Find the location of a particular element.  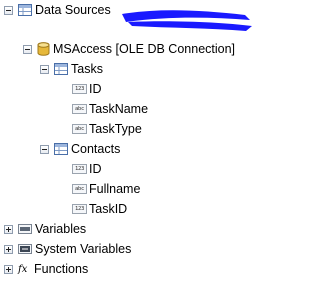

tree-label: Variables is located at coordinates (61, 229).